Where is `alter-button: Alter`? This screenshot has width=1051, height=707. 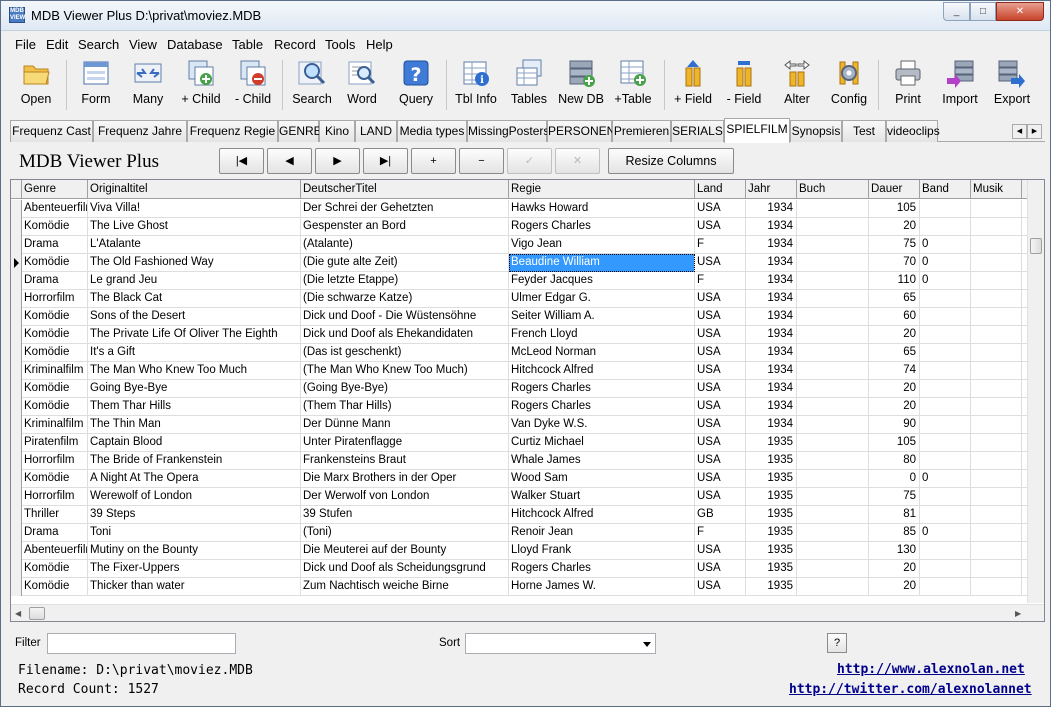
alter-button: Alter is located at coordinates (797, 85).